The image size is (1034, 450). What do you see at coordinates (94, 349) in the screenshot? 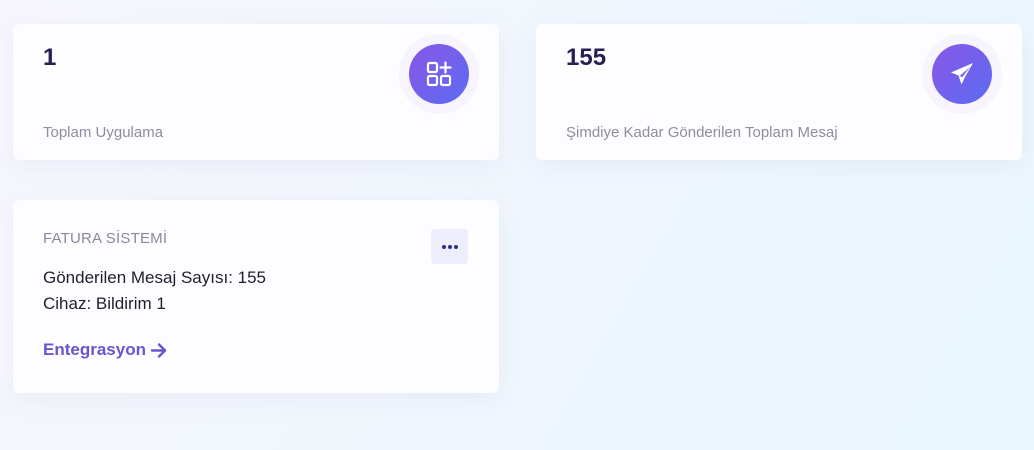
I see `integration-link-label: Entegrasyon` at bounding box center [94, 349].